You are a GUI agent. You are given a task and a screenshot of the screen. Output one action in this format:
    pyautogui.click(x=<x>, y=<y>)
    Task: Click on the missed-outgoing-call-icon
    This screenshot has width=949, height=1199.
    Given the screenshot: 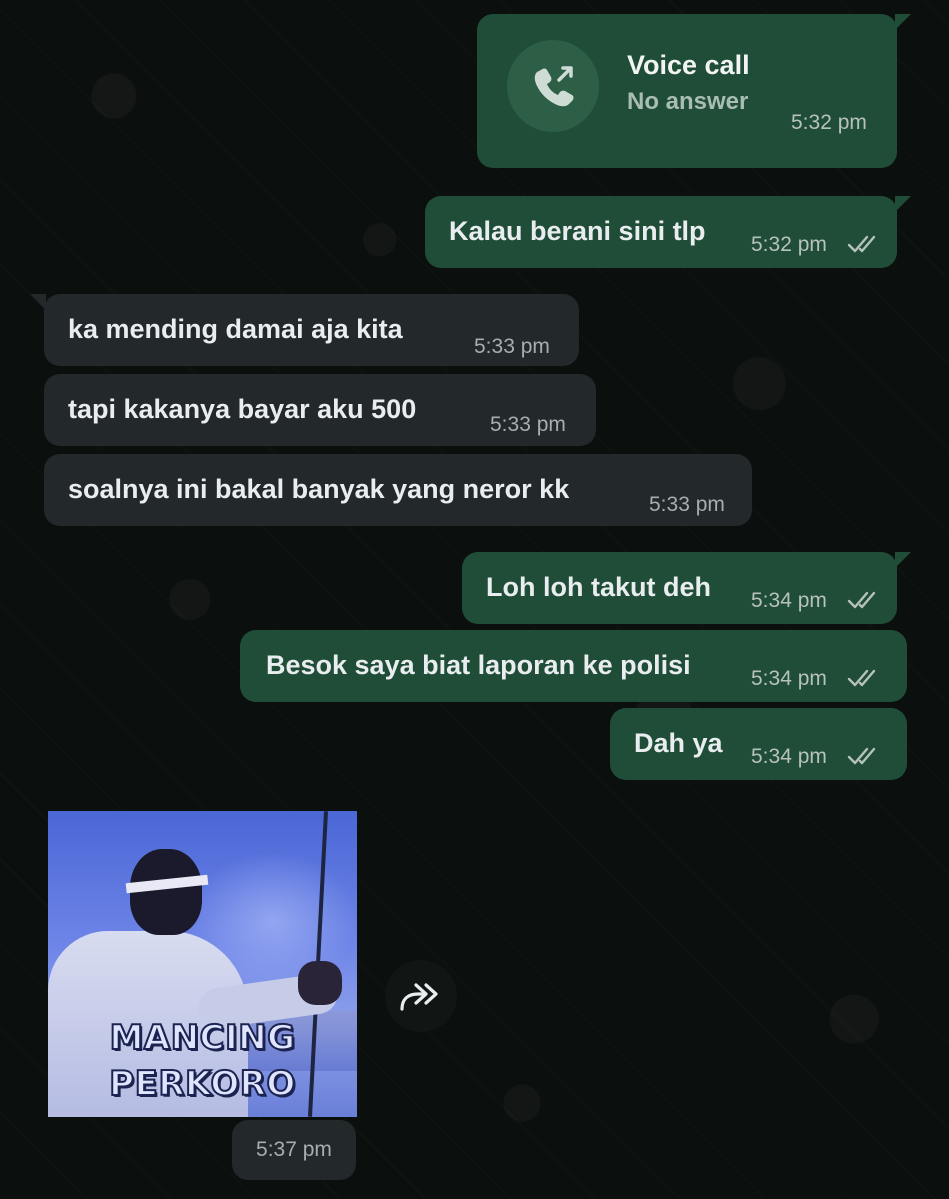 What is the action you would take?
    pyautogui.click(x=554, y=86)
    